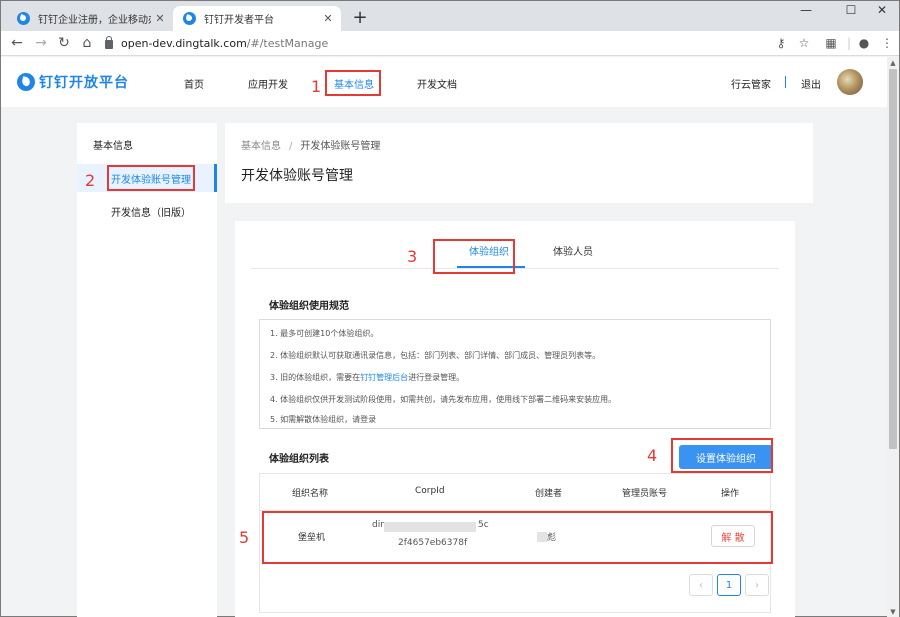  What do you see at coordinates (113, 146) in the screenshot?
I see `sidebar-title: 基本信息` at bounding box center [113, 146].